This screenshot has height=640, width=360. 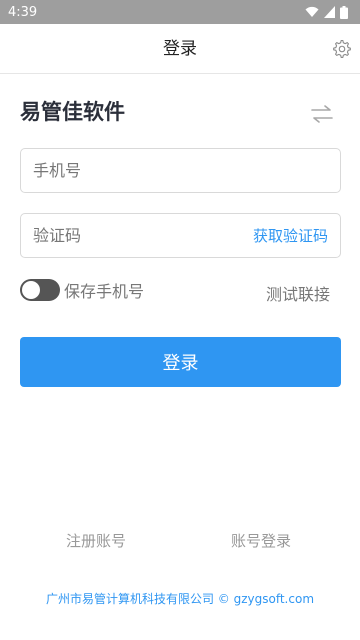 I want to click on phone-input, so click(x=180, y=170).